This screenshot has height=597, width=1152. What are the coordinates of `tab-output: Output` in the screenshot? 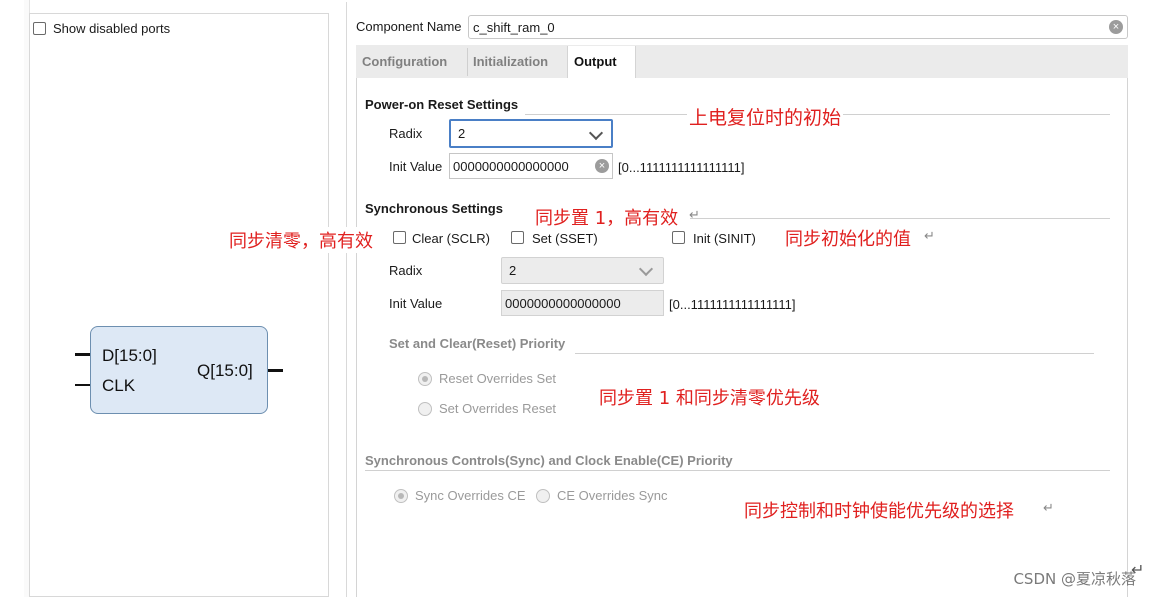 It's located at (601, 62).